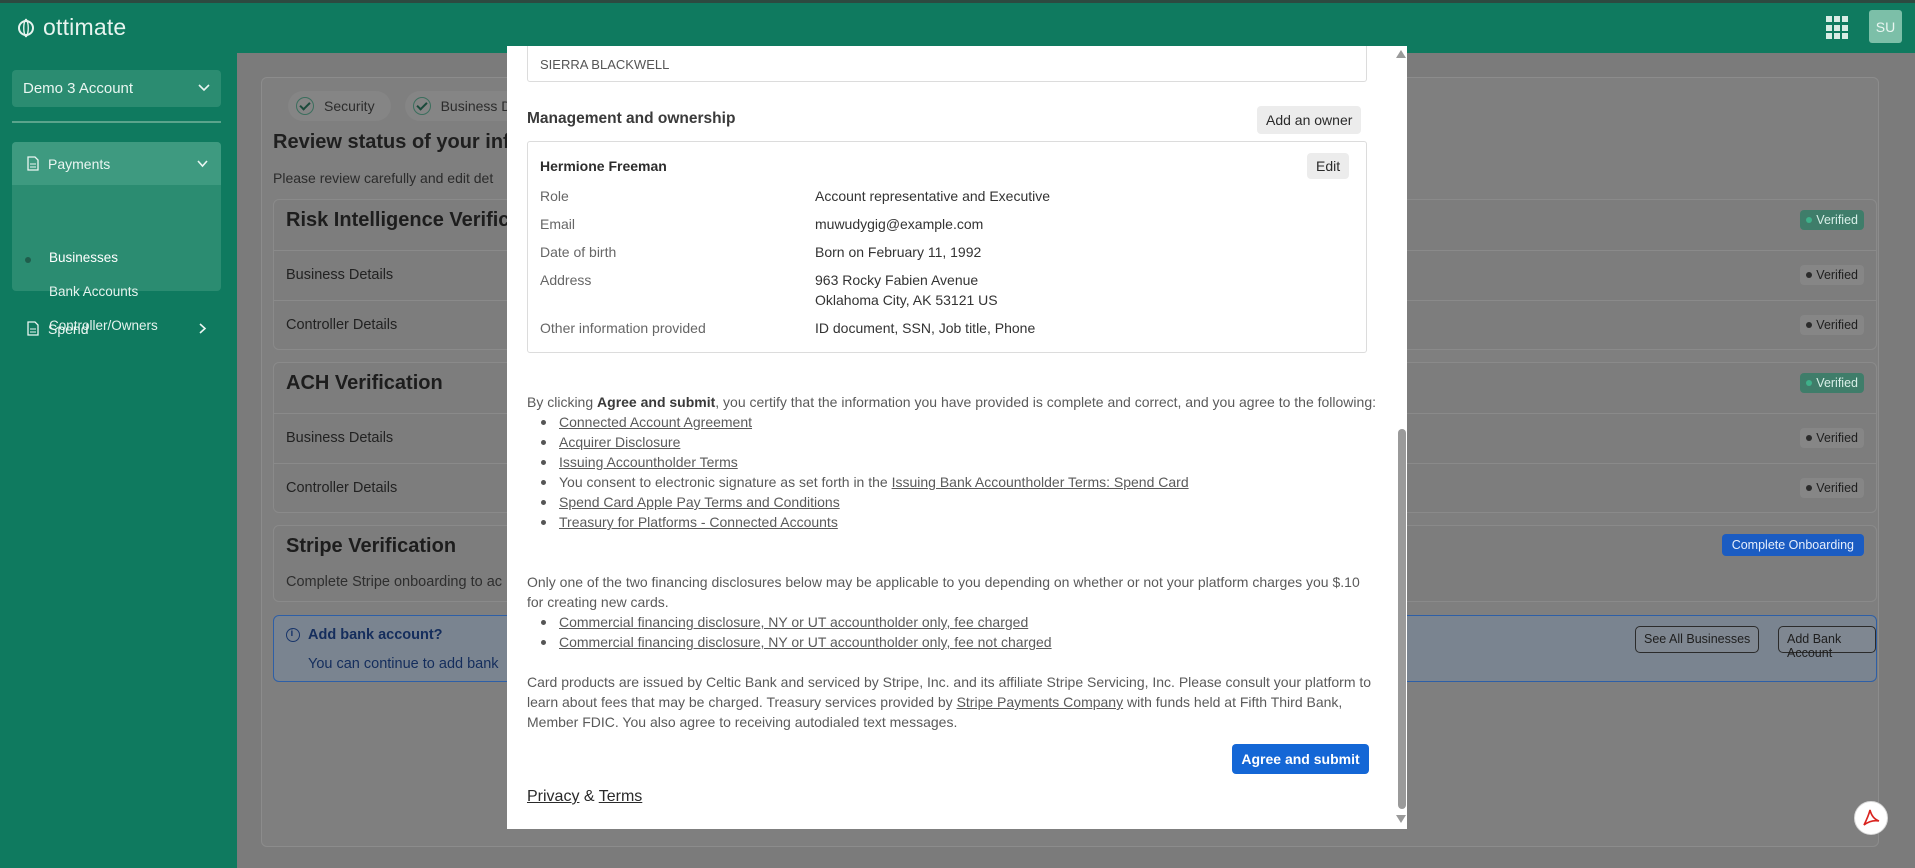 The image size is (1915, 868). Describe the element at coordinates (897, 280) in the screenshot. I see `field-value: 963 Rocky Fabien Avenue` at that location.